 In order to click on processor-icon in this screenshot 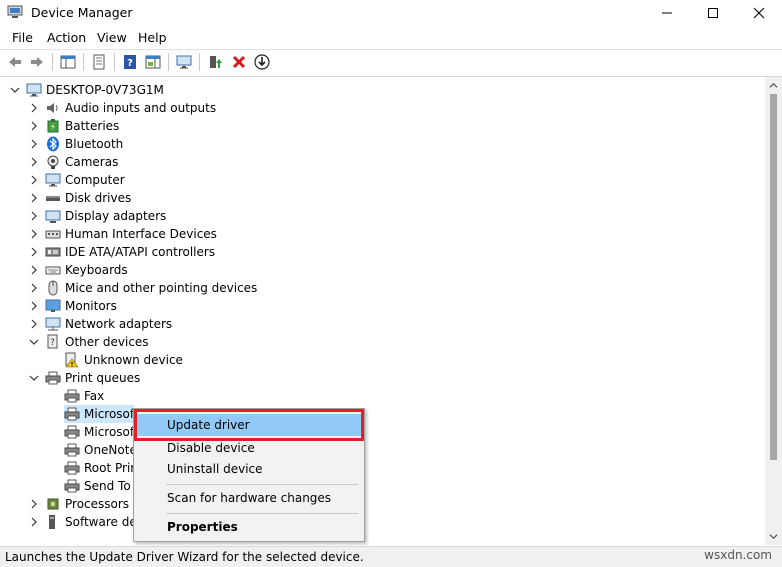, I will do `click(53, 504)`.